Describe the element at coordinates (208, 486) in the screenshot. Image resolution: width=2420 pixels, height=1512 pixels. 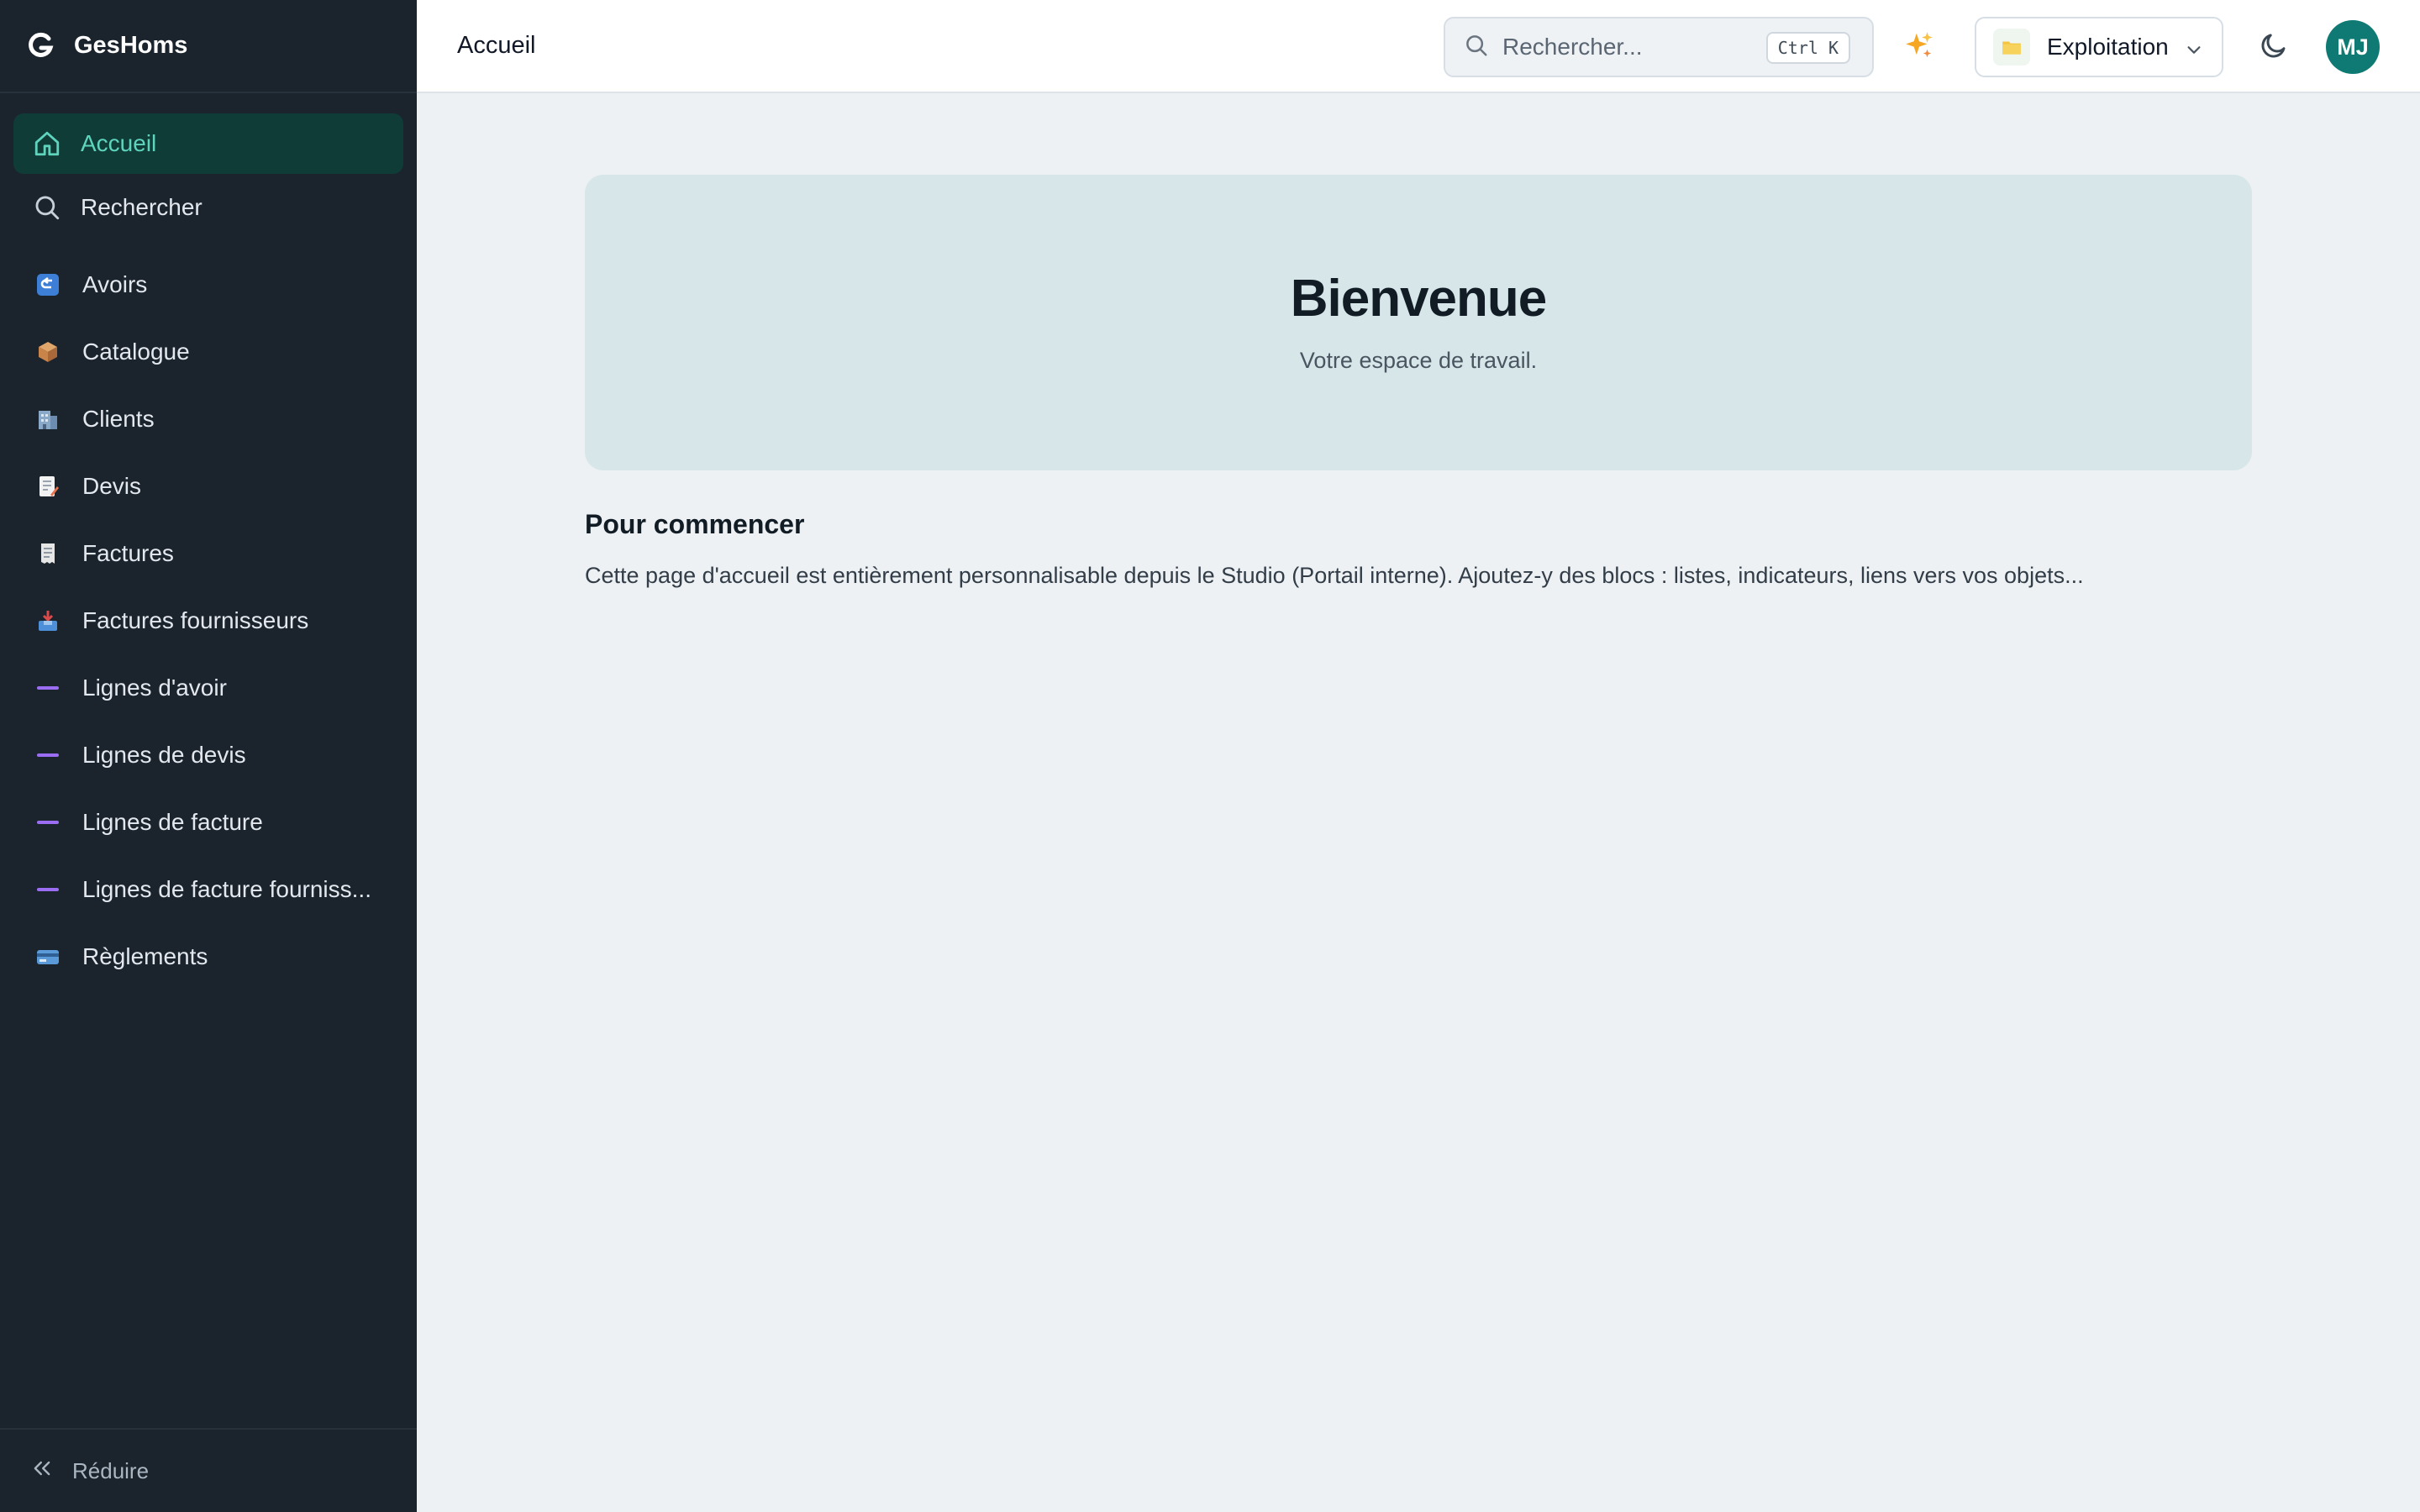
I see `sidebar-item-devis: Devis` at that location.